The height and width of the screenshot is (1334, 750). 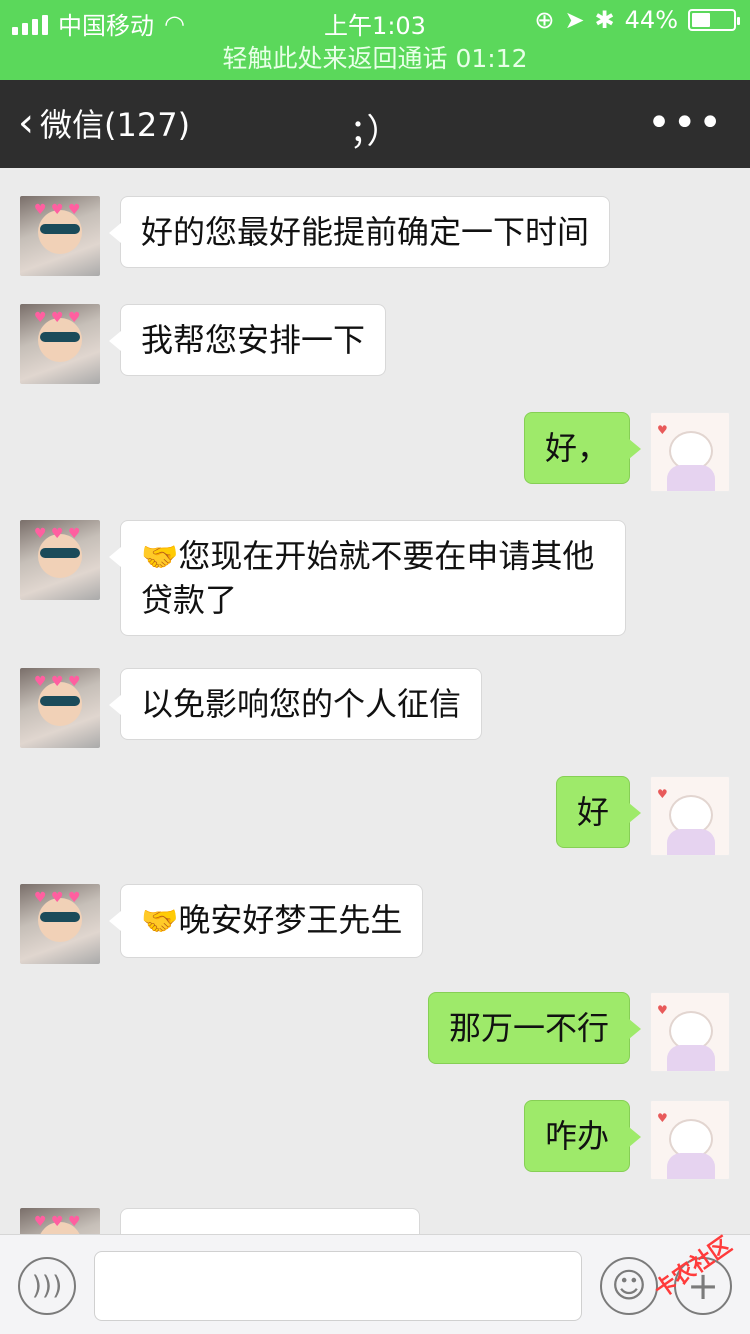 I want to click on smiley-icon: ☺, so click(x=629, y=1286).